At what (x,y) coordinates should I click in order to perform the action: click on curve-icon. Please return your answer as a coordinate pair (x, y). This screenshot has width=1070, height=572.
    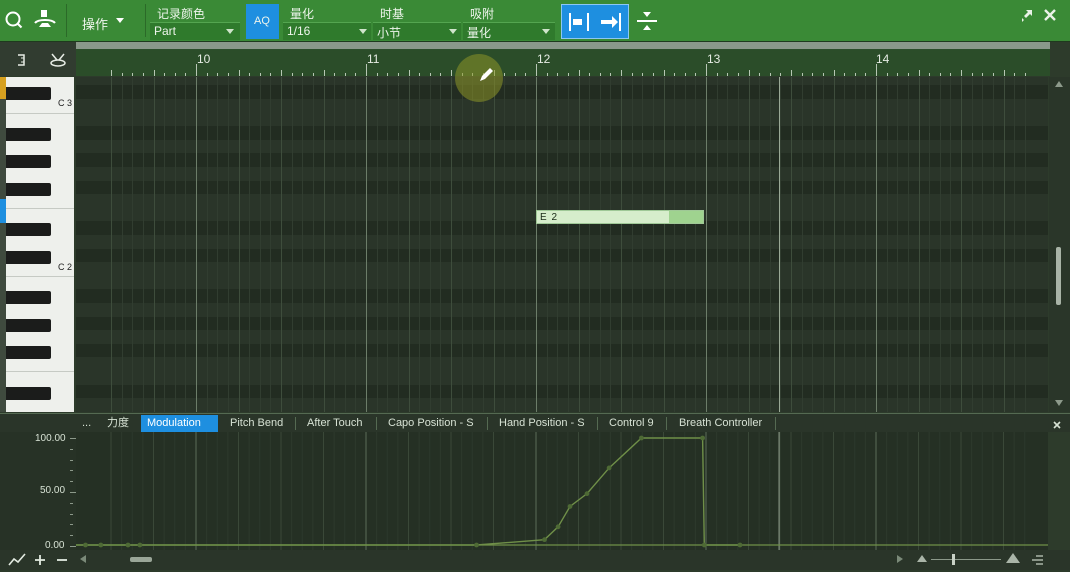
    Looking at the image, I should click on (17, 560).